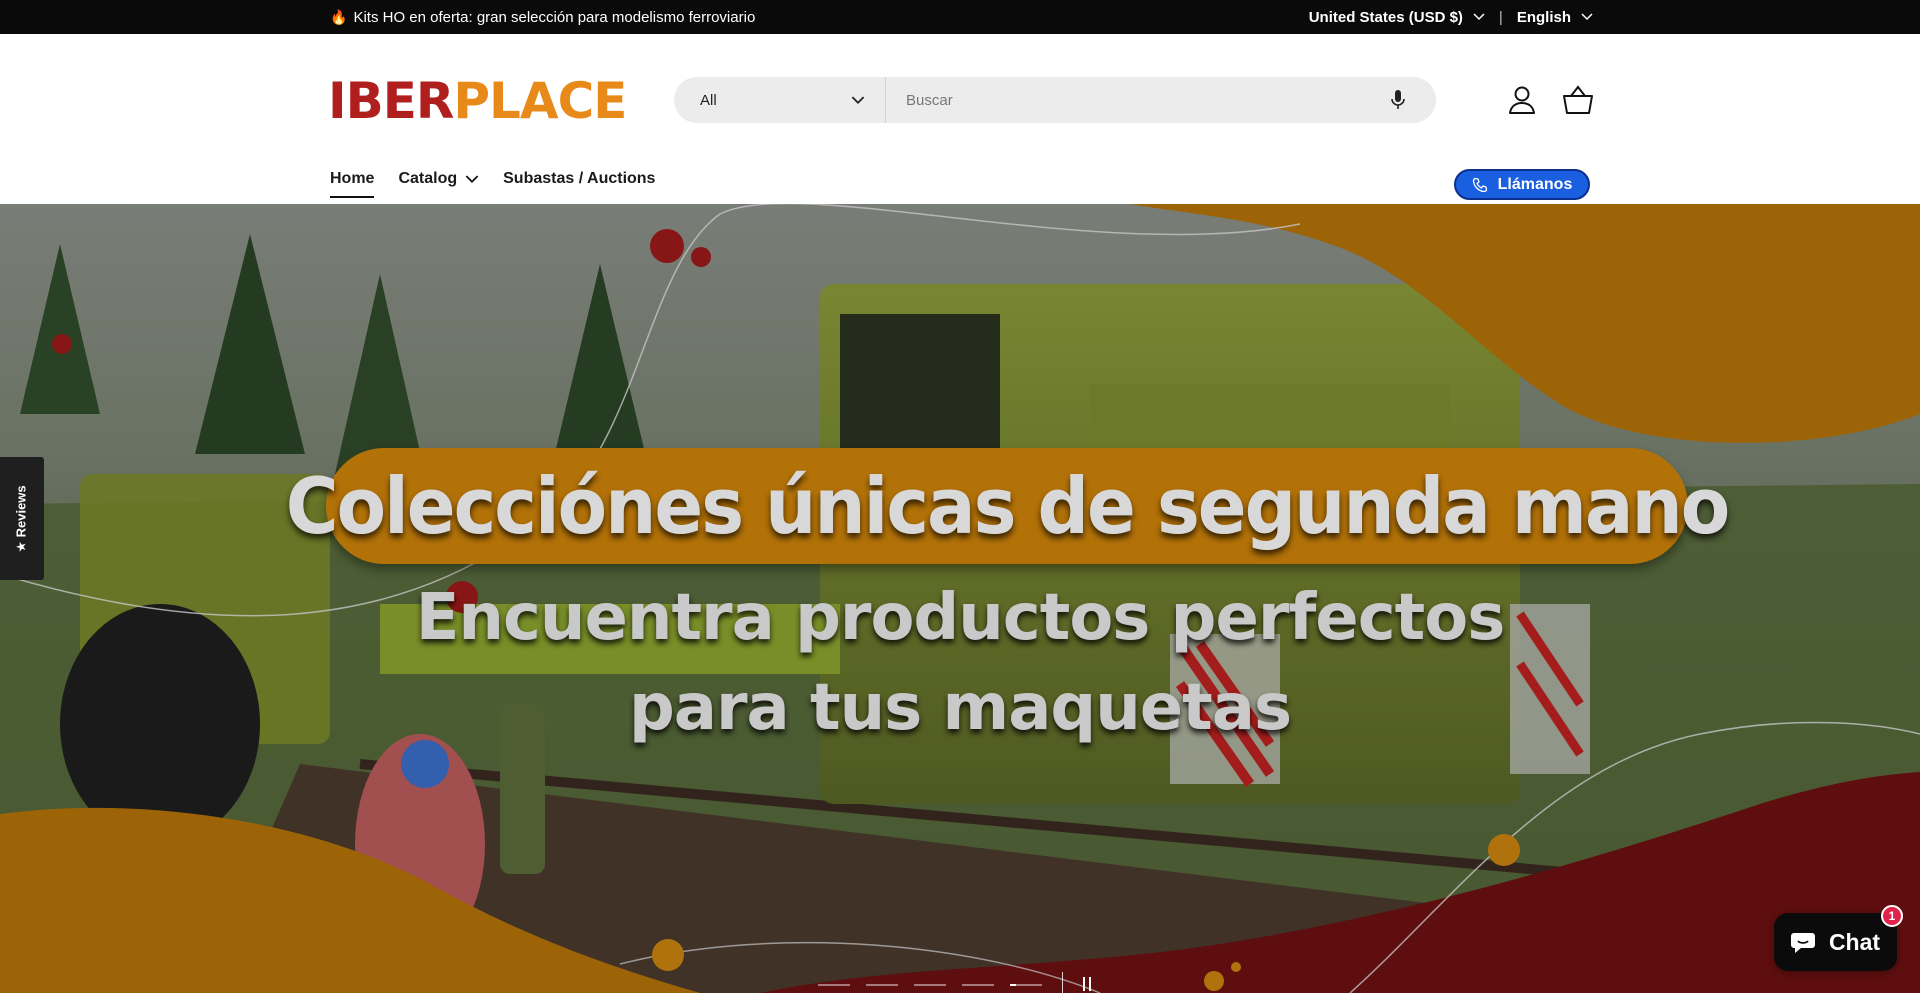 The height and width of the screenshot is (993, 1920). I want to click on hero-subheadline-2: para tus maquetas, so click(960, 708).